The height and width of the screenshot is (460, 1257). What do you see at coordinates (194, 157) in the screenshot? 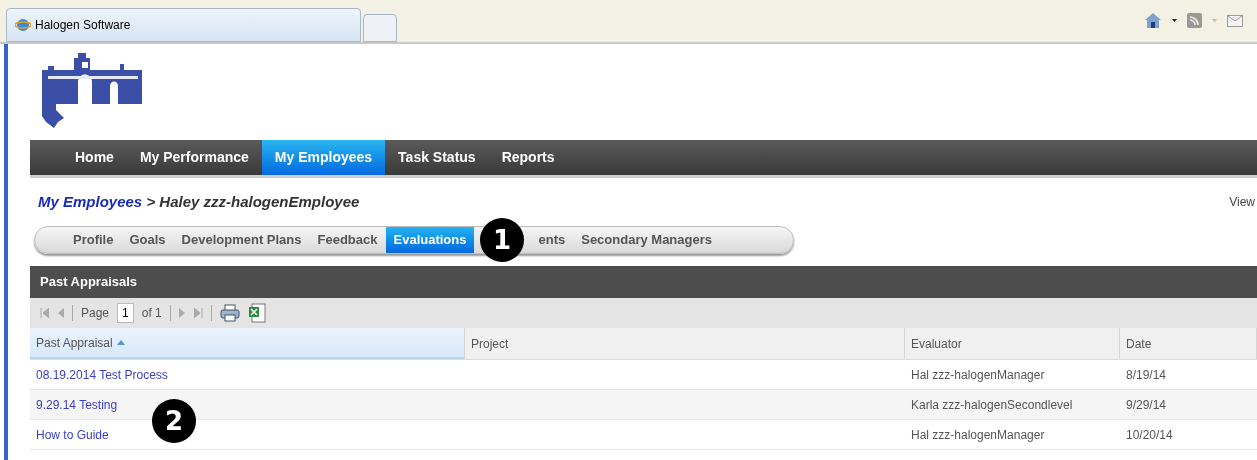
I see `nav-tab: My Performance` at bounding box center [194, 157].